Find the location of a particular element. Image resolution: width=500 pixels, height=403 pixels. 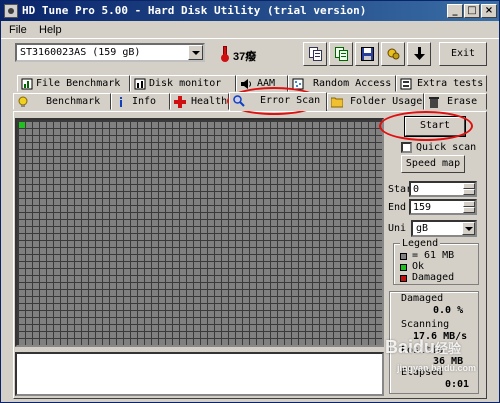

minimize-button: _ is located at coordinates (455, 11).